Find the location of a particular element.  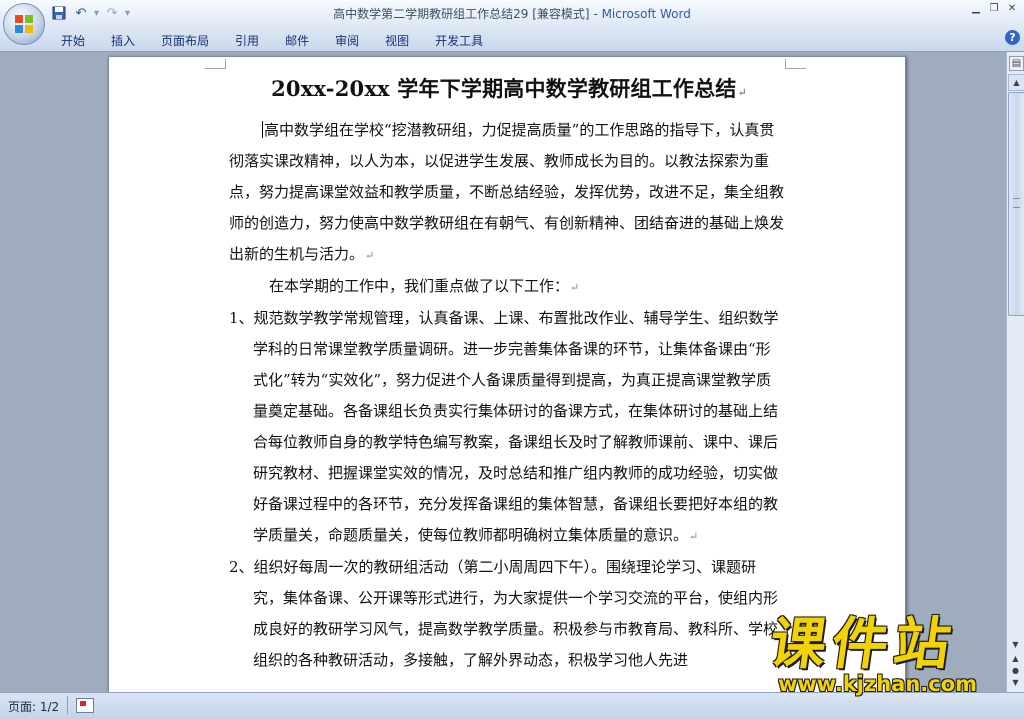

scroll-grip-icon is located at coordinates (1016, 203).